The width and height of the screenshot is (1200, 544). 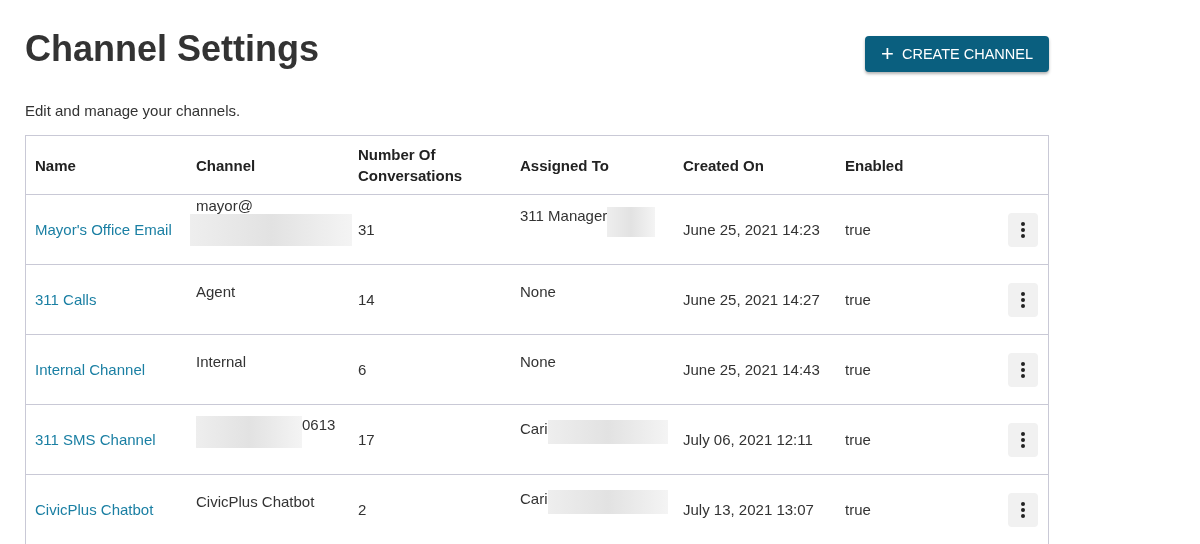 I want to click on column-header: Enabled, so click(x=874, y=165).